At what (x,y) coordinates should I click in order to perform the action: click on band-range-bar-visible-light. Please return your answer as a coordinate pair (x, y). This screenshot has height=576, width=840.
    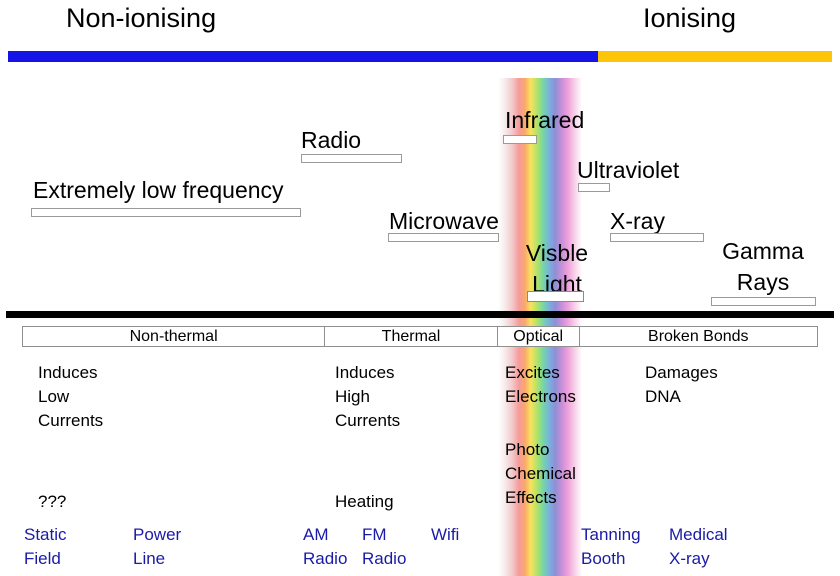
    Looking at the image, I should click on (555, 296).